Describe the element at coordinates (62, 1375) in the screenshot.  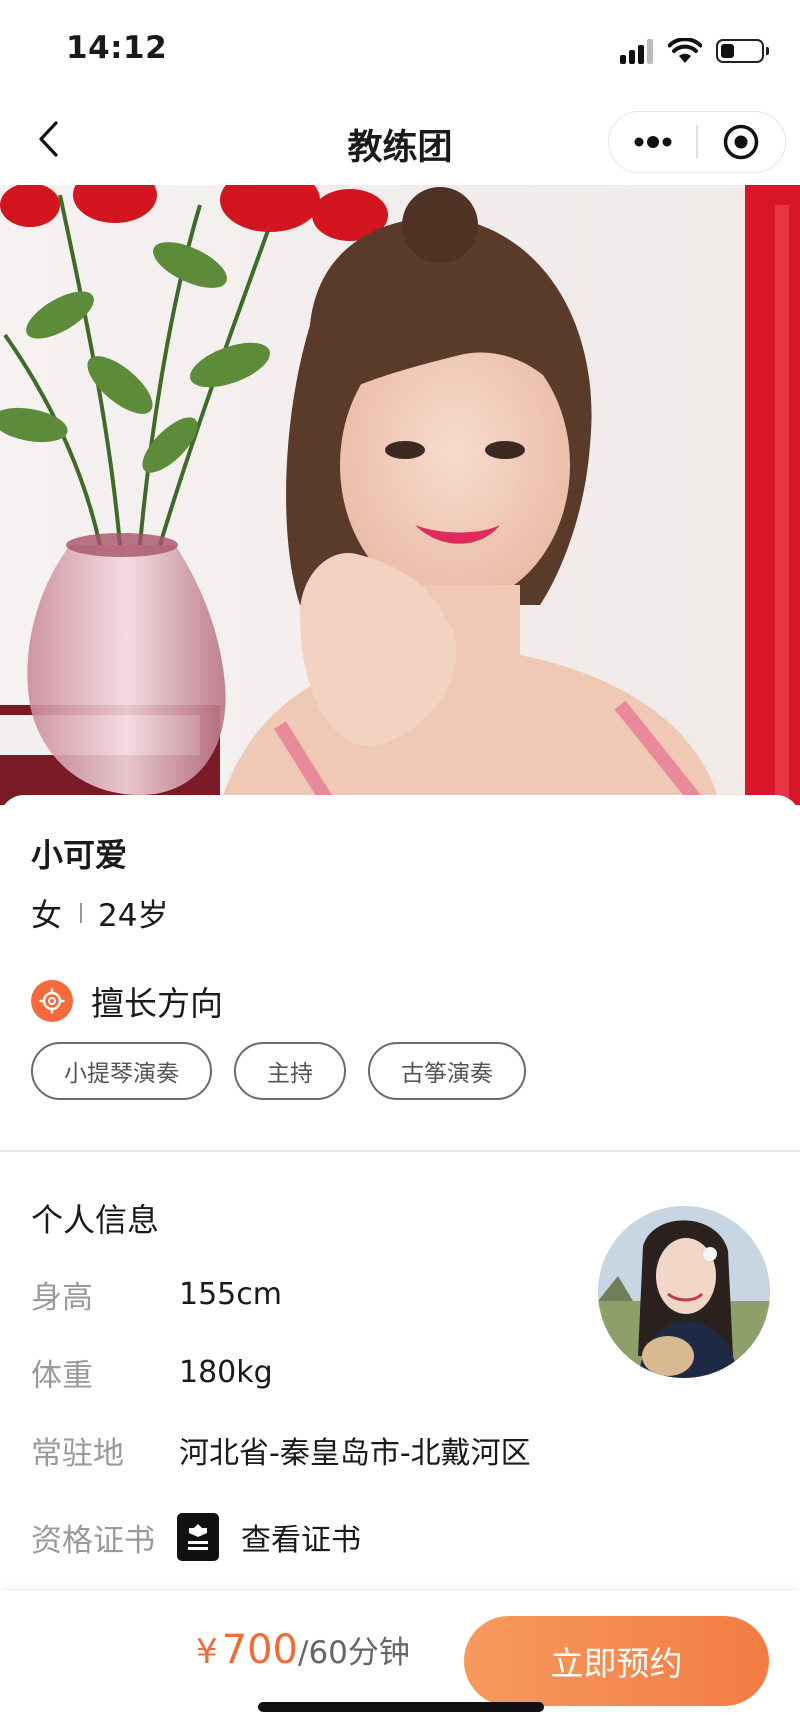
I see `weight-label: 体重` at that location.